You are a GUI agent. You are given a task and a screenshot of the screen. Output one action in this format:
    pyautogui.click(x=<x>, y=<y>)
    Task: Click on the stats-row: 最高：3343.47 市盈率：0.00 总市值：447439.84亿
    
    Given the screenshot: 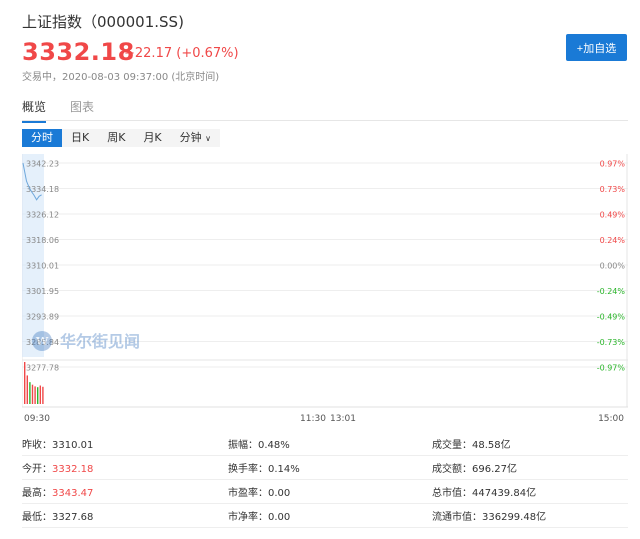 What is the action you would take?
    pyautogui.click(x=325, y=491)
    